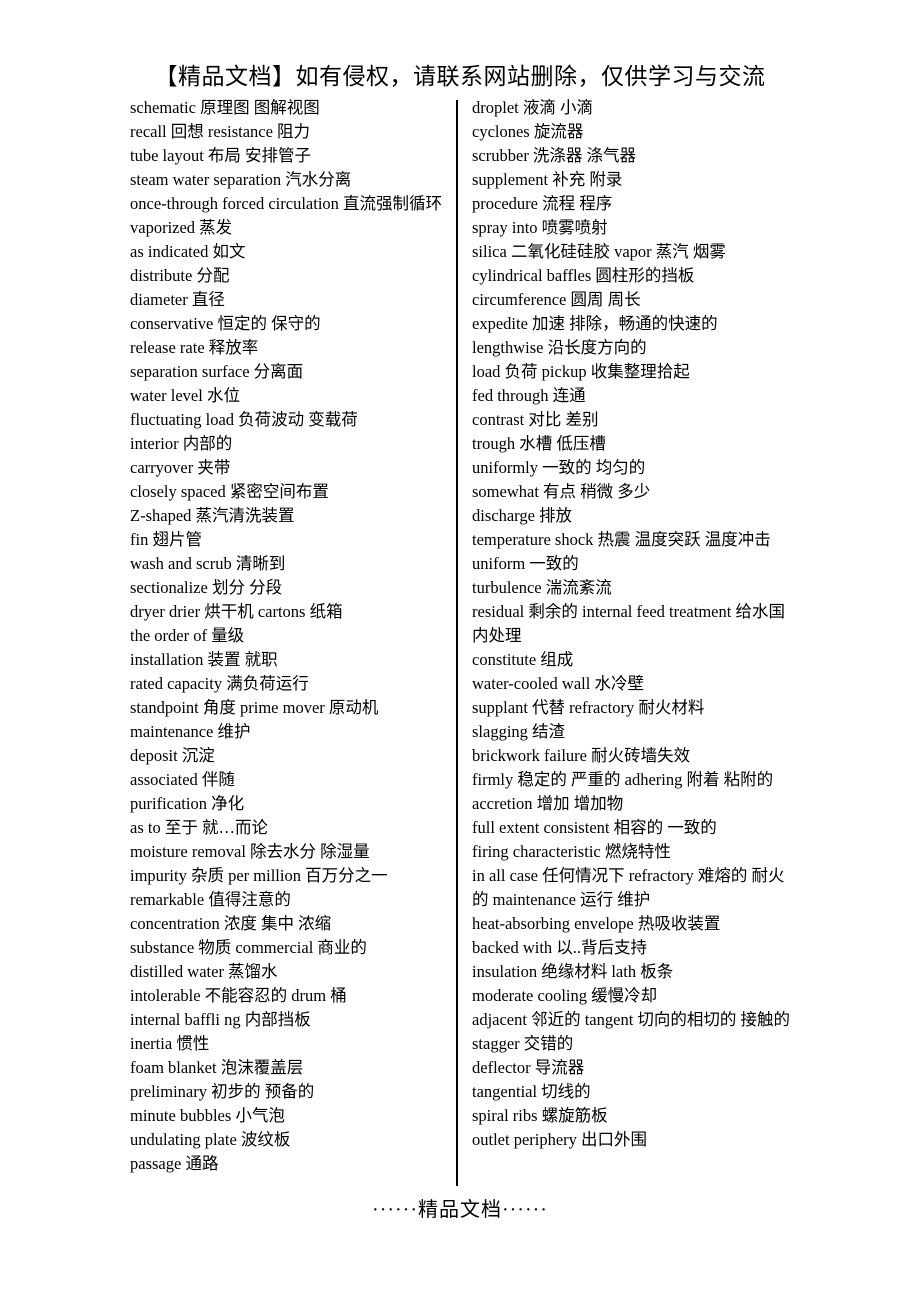  Describe the element at coordinates (559, 347) in the screenshot. I see `glossary-entry: lengthwise 沿长度方向的` at that location.